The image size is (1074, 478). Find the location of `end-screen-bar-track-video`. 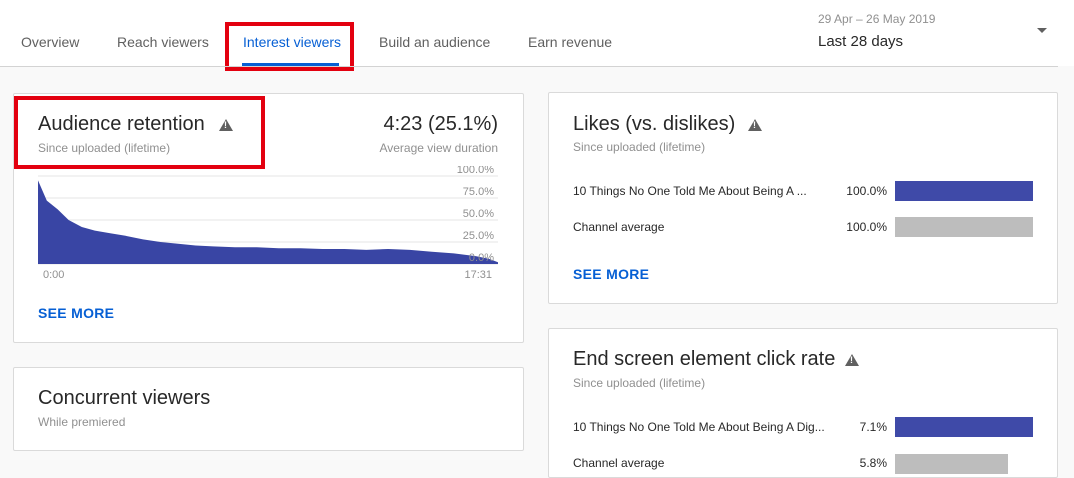

end-screen-bar-track-video is located at coordinates (964, 427).